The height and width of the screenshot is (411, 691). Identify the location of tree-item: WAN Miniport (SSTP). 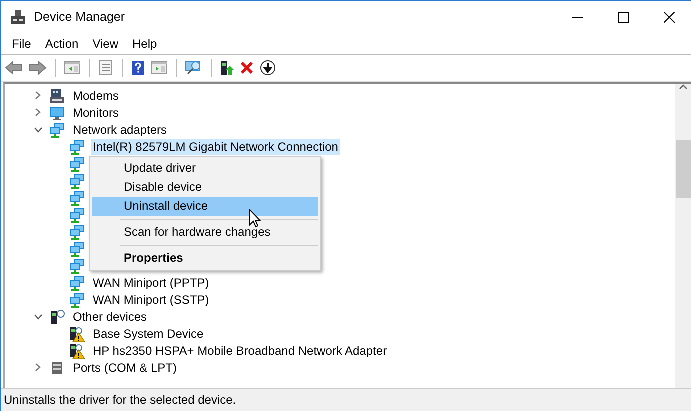
(151, 300).